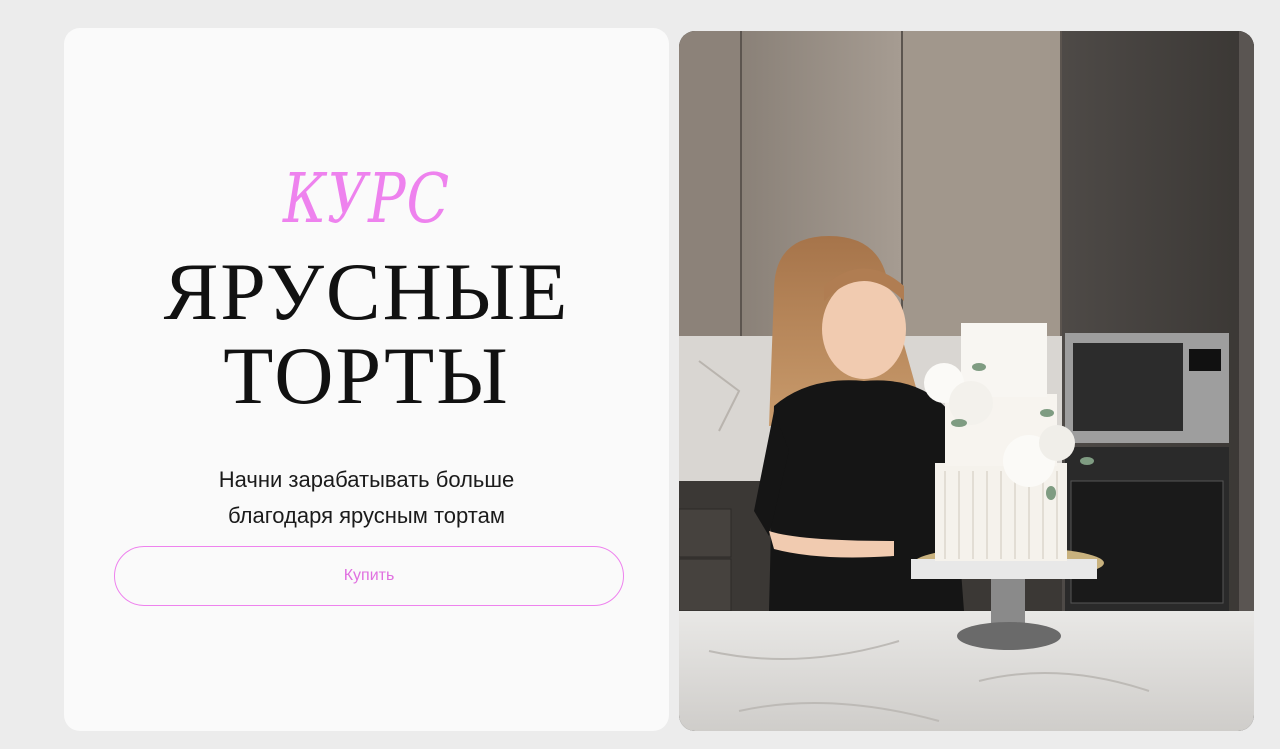 Image resolution: width=1280 pixels, height=749 pixels. I want to click on subtitle-line-1: Начни зарабатывать больше, so click(366, 479).